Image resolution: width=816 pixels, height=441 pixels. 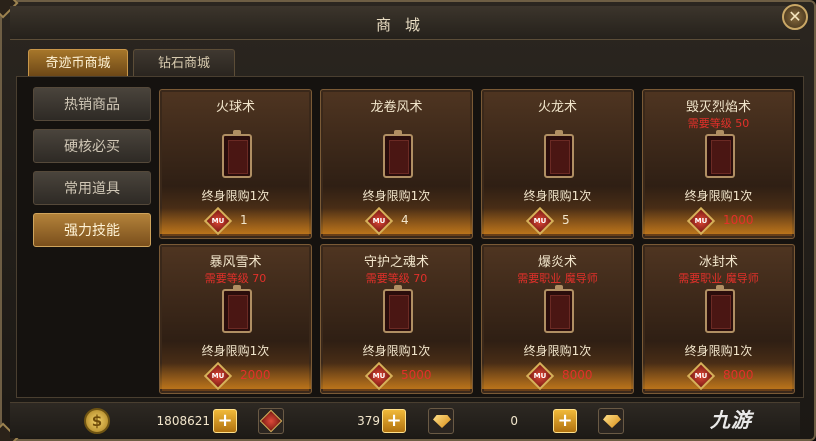 What do you see at coordinates (718, 262) in the screenshot?
I see `item-name: 冰封术` at bounding box center [718, 262].